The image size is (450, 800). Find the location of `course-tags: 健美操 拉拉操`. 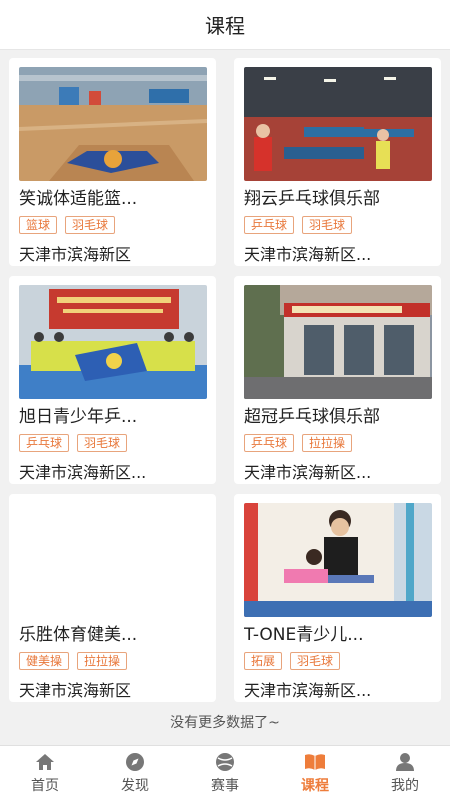

course-tags: 健美操 拉拉操 is located at coordinates (112, 661).